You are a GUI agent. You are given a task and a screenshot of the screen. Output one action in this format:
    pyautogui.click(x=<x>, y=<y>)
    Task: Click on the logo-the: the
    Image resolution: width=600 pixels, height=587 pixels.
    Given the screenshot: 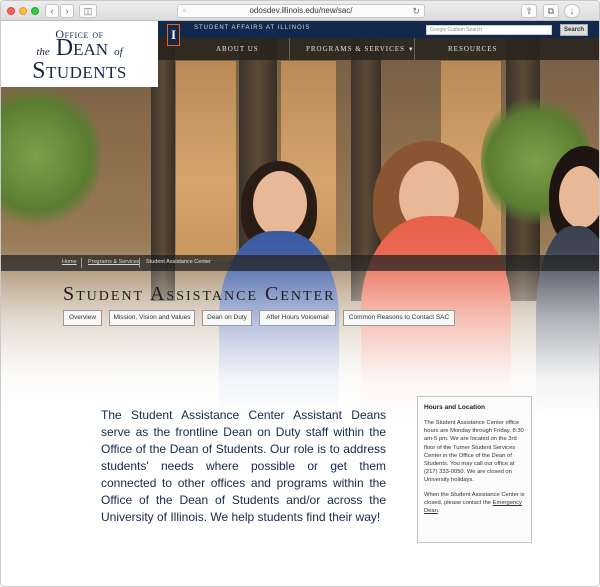 What is the action you would take?
    pyautogui.click(x=43, y=52)
    